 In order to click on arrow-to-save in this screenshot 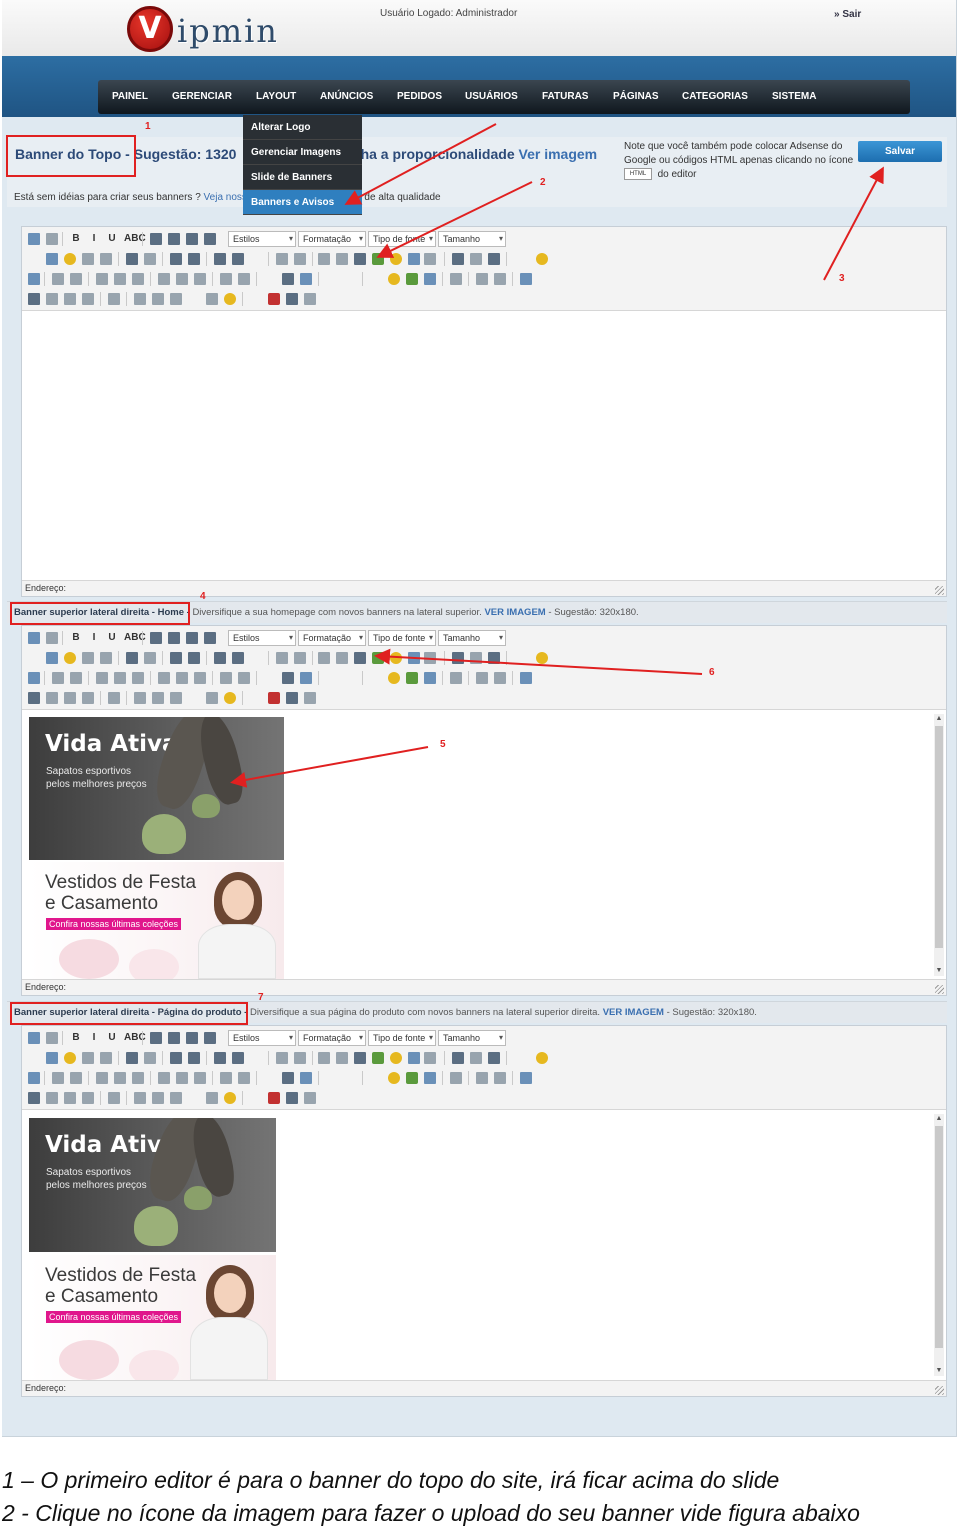, I will do `click(853, 223)`.